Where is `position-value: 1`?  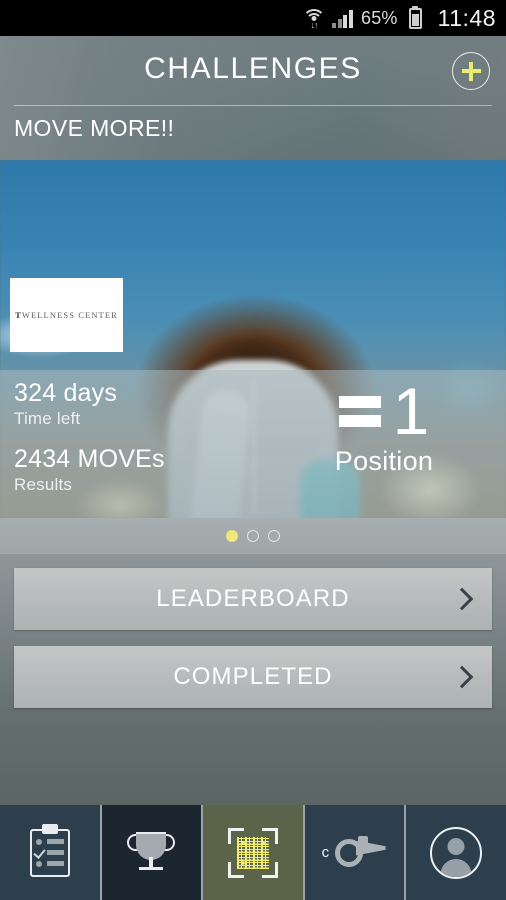
position-value: 1 is located at coordinates (411, 411).